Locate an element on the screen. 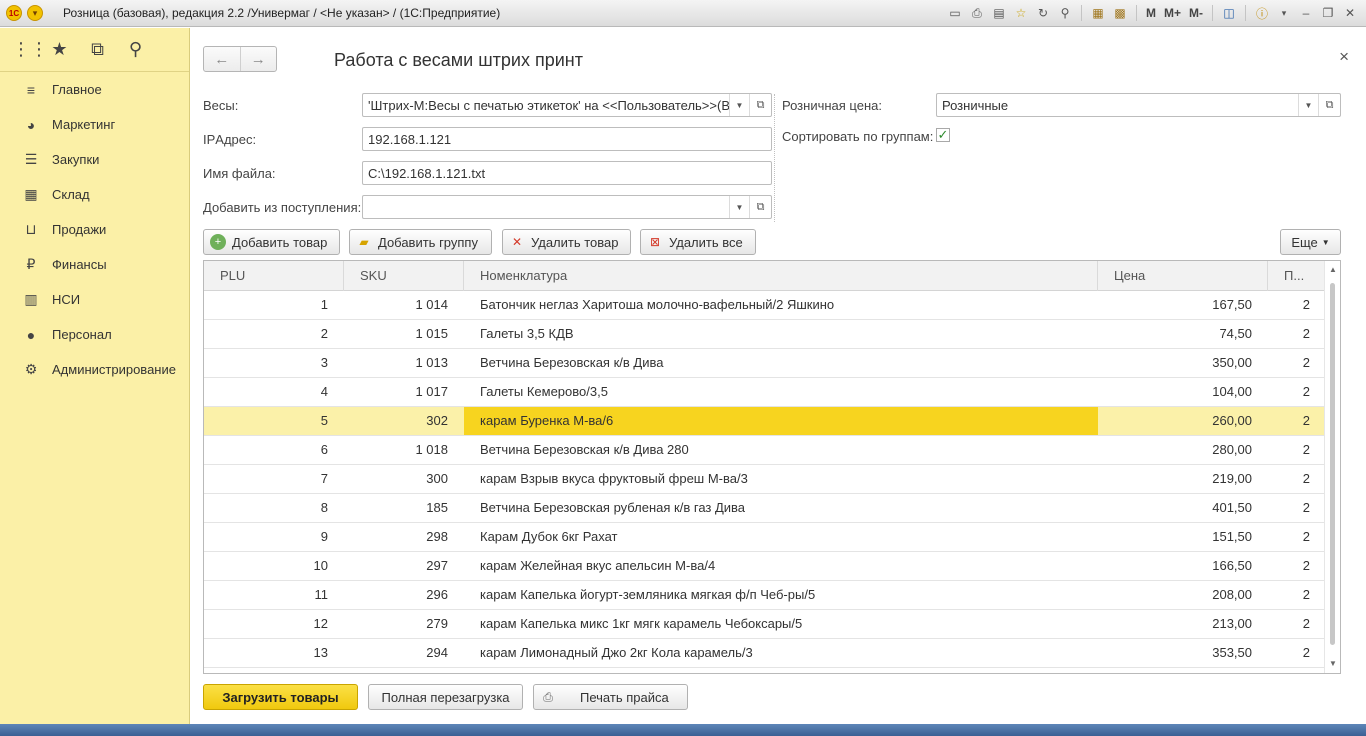 Image resolution: width=1366 pixels, height=736 pixels. link-icon: ⚲ is located at coordinates (1065, 13).